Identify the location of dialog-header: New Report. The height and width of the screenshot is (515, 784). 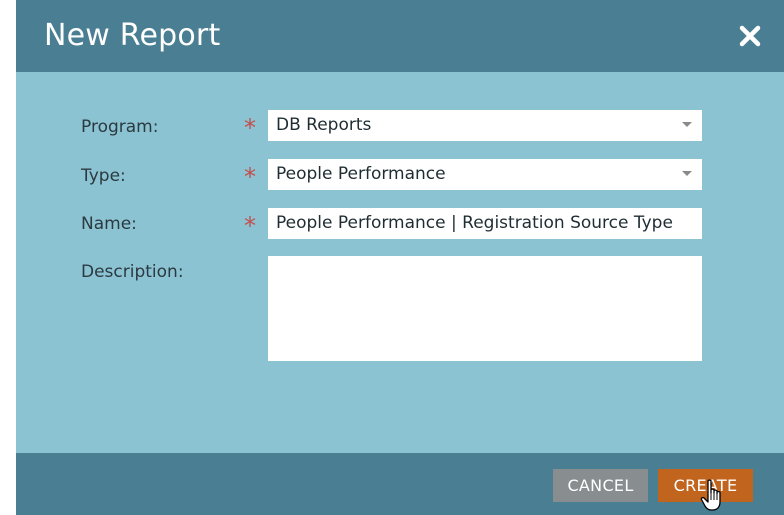
(400, 36).